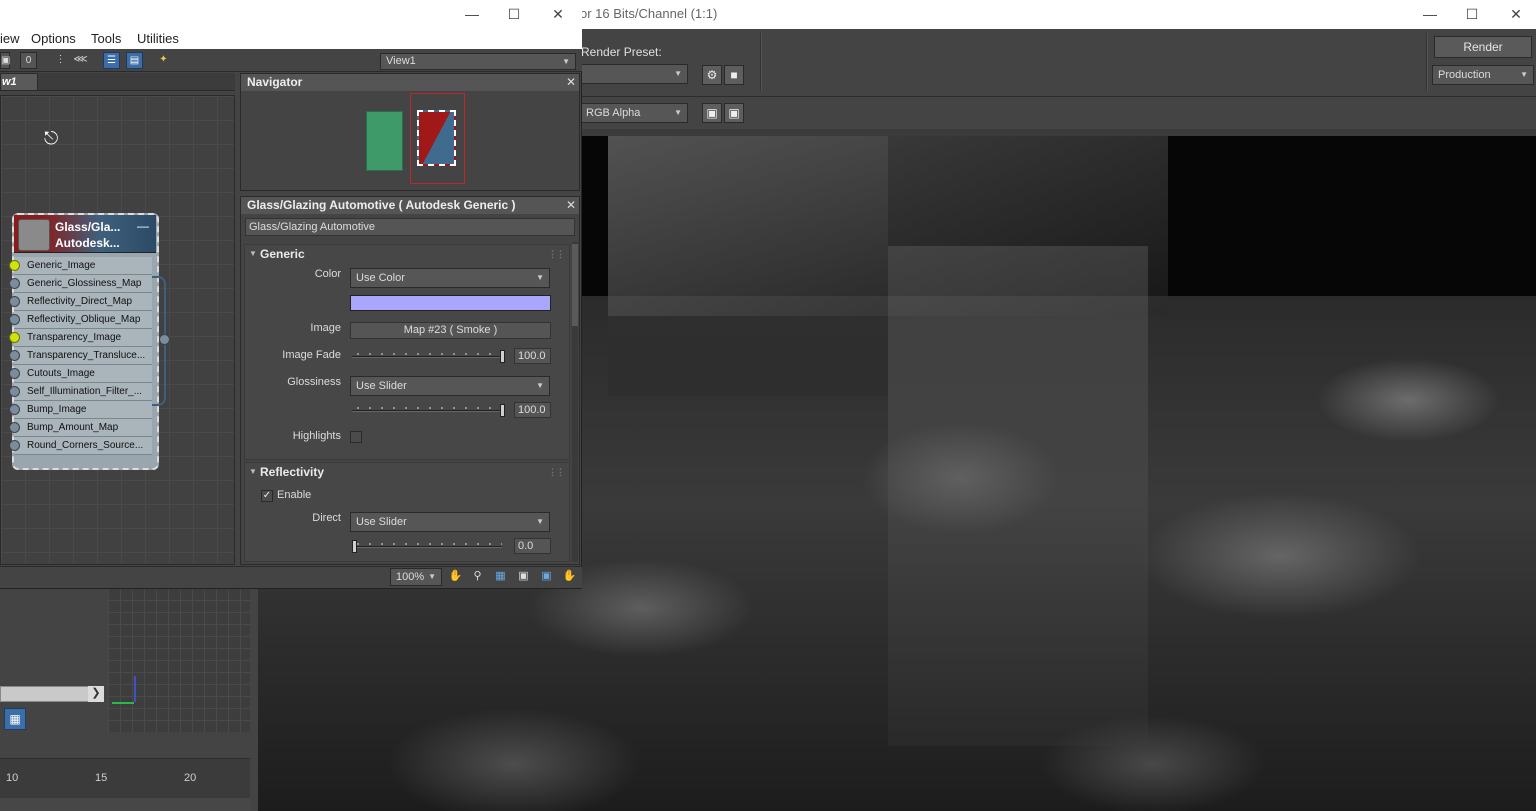 The height and width of the screenshot is (811, 1536). What do you see at coordinates (106, 38) in the screenshot?
I see `menu-tools: Tools` at bounding box center [106, 38].